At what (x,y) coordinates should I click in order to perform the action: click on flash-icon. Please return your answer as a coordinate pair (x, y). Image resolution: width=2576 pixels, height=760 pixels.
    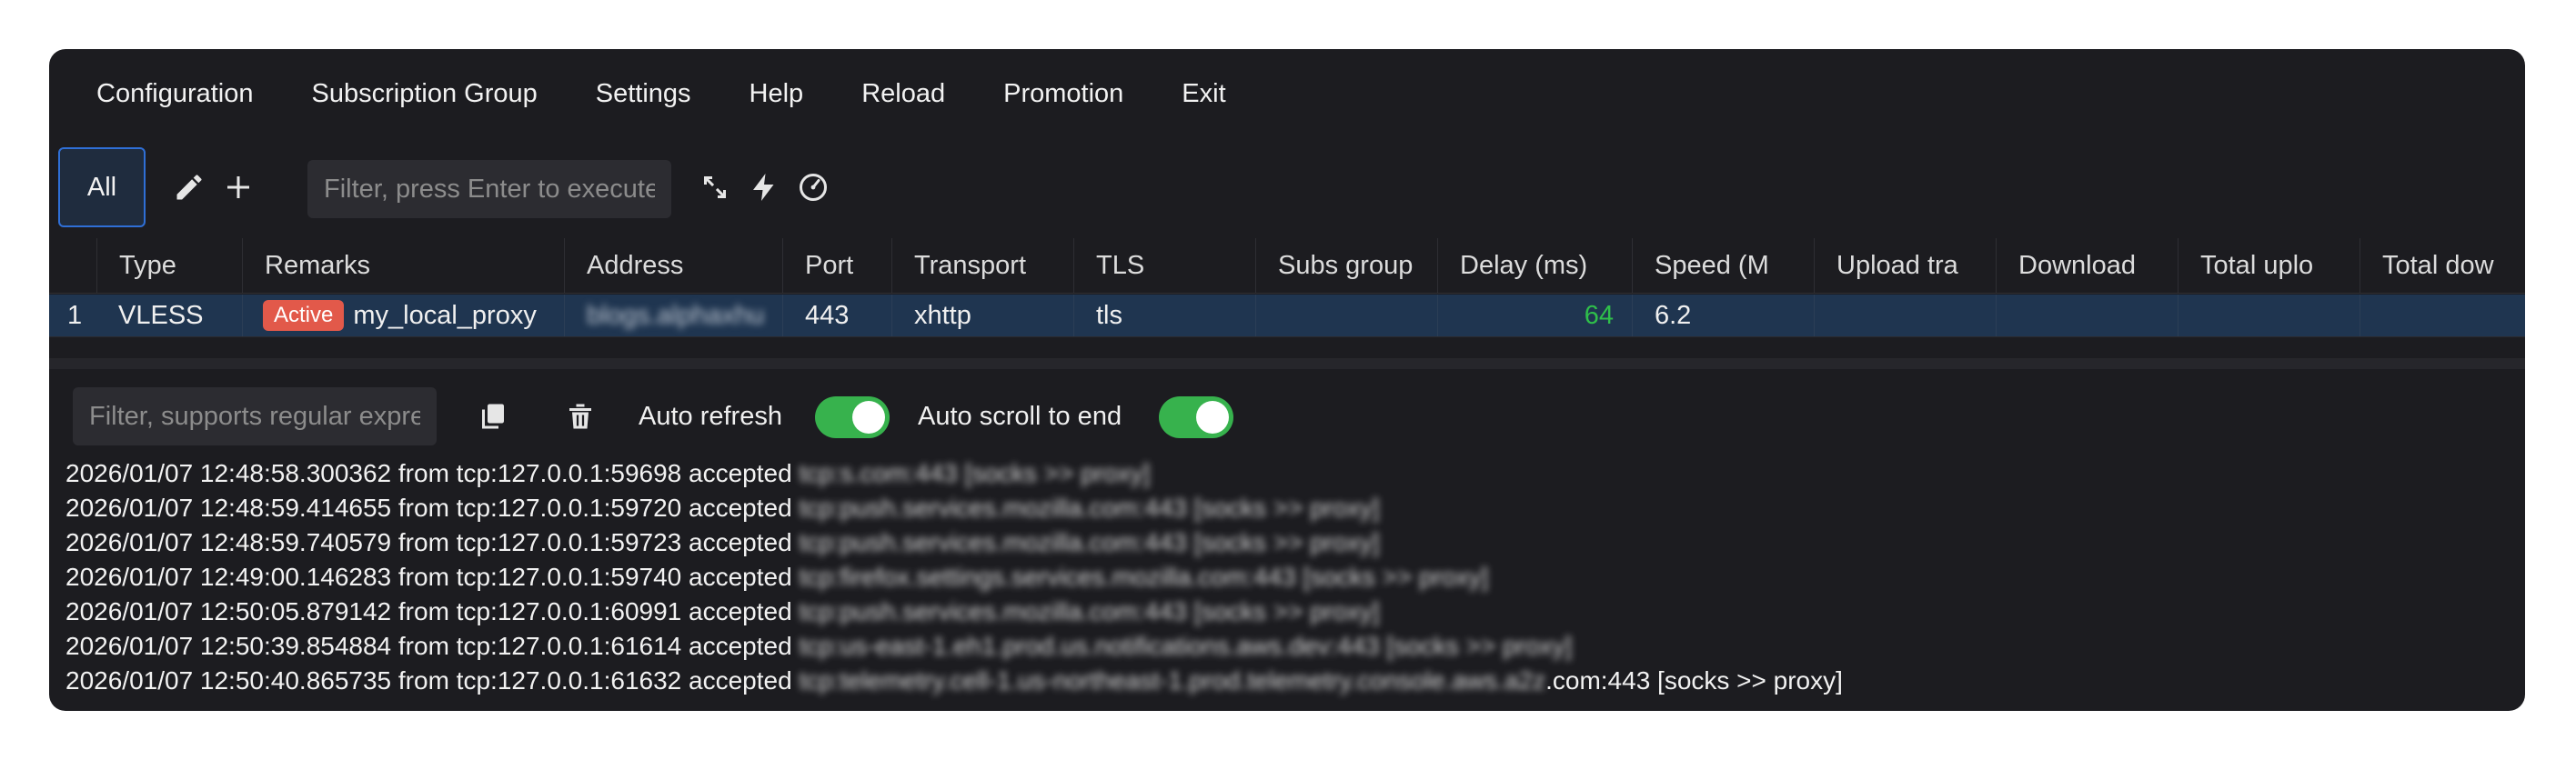
    Looking at the image, I should click on (764, 187).